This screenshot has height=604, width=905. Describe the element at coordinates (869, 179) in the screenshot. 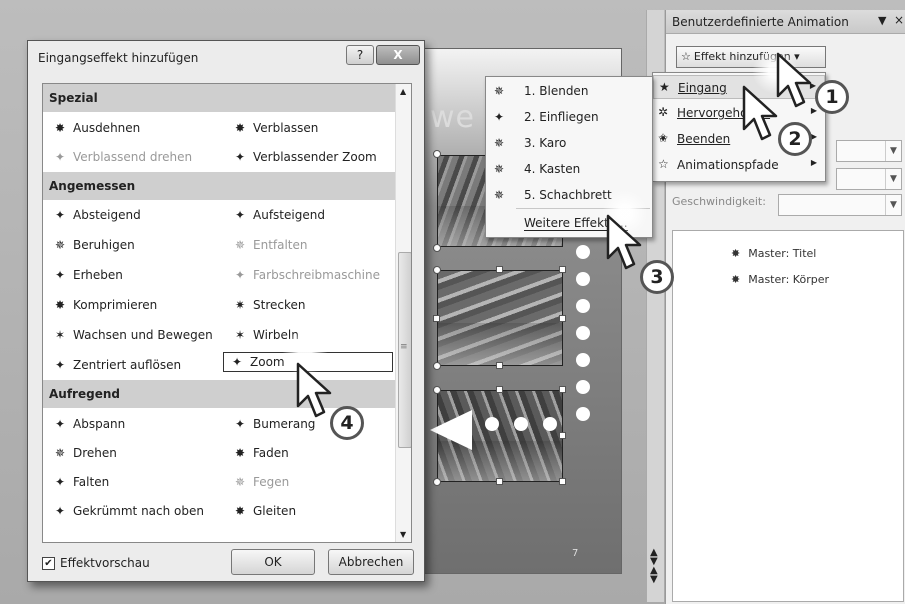

I see `property-dropdown: ▼` at that location.